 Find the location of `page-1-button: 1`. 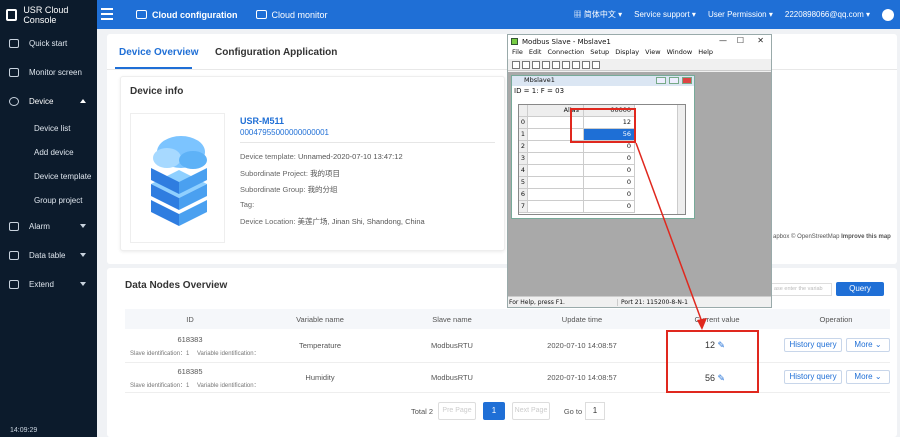

page-1-button: 1 is located at coordinates (494, 411).